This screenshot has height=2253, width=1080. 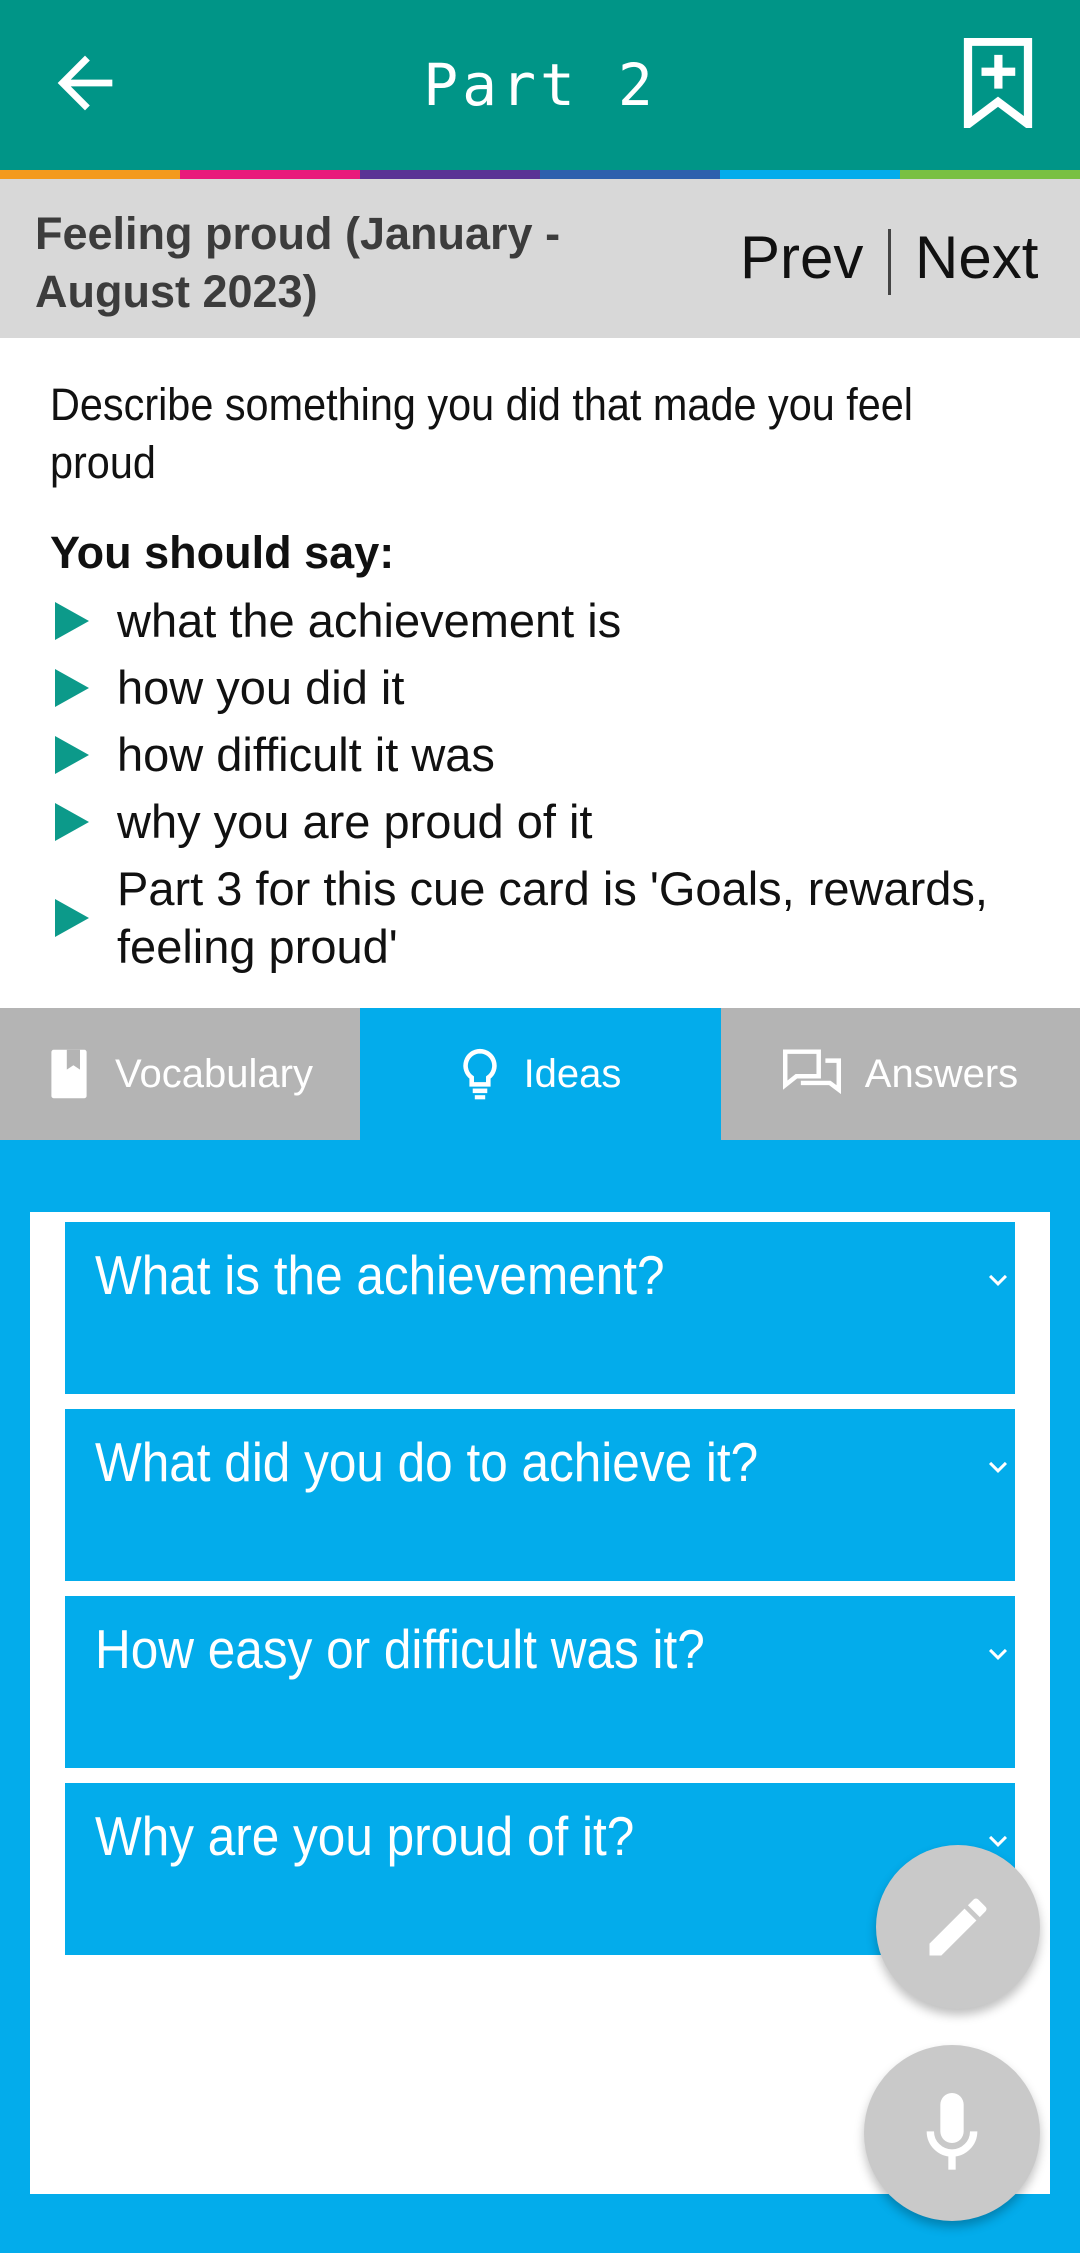 I want to click on microphone-icon, so click(x=952, y=2131).